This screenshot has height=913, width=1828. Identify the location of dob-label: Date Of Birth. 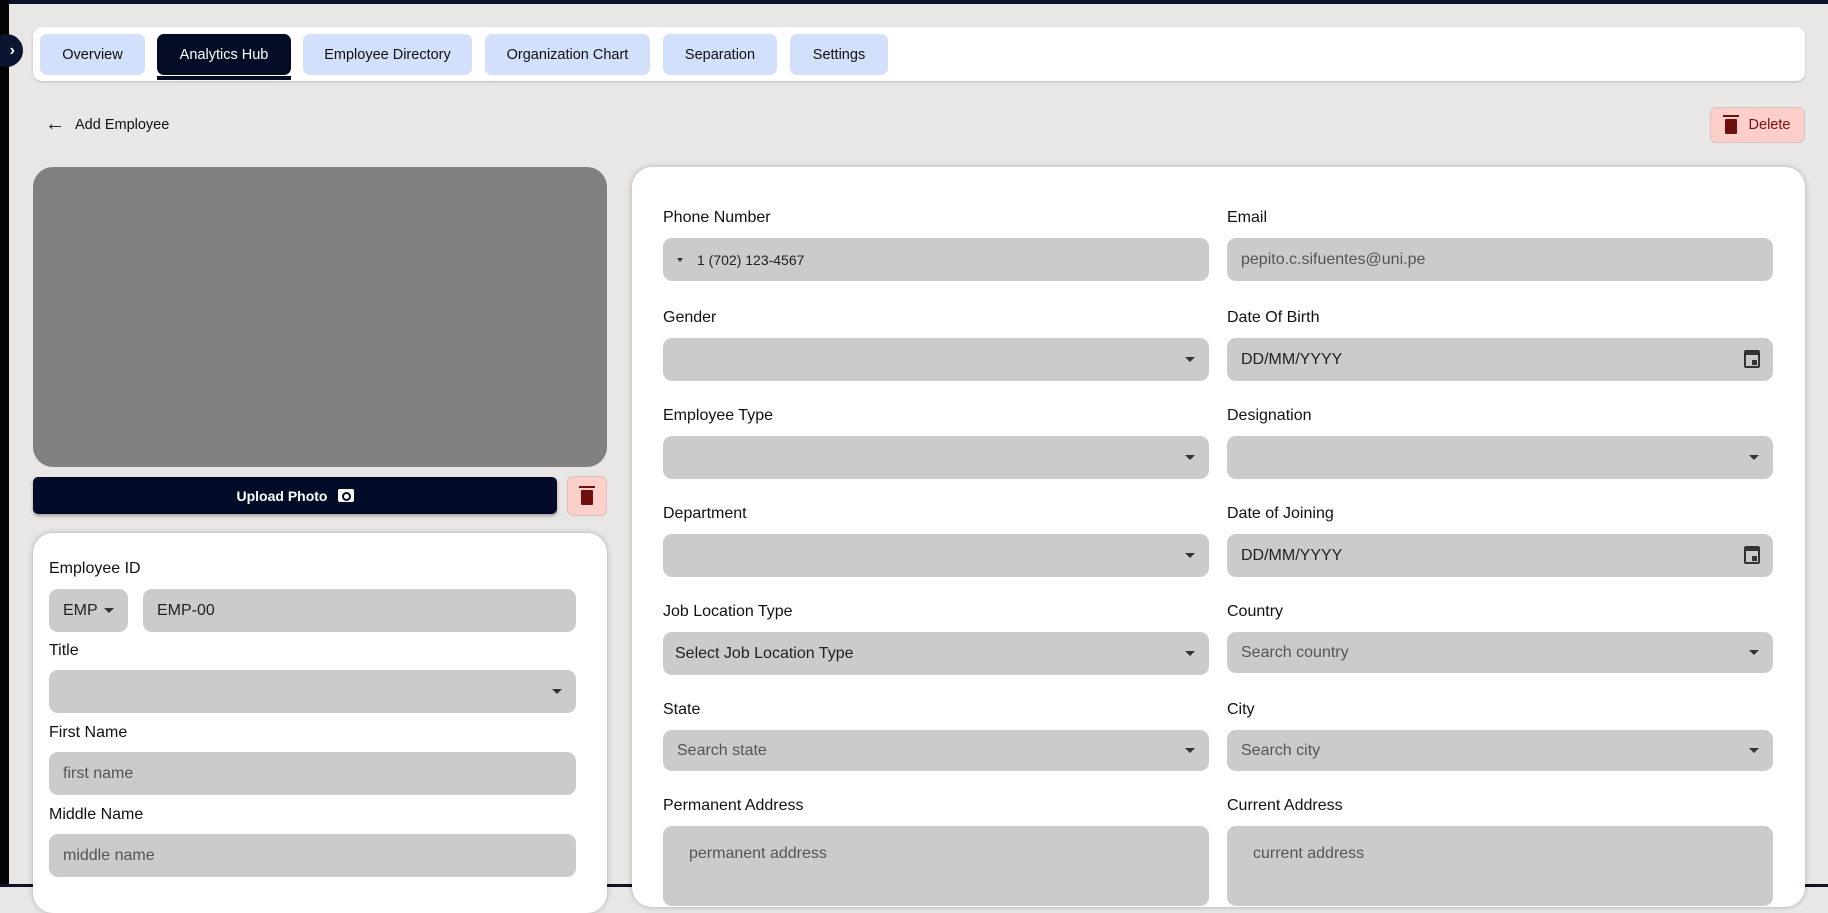
(1273, 317).